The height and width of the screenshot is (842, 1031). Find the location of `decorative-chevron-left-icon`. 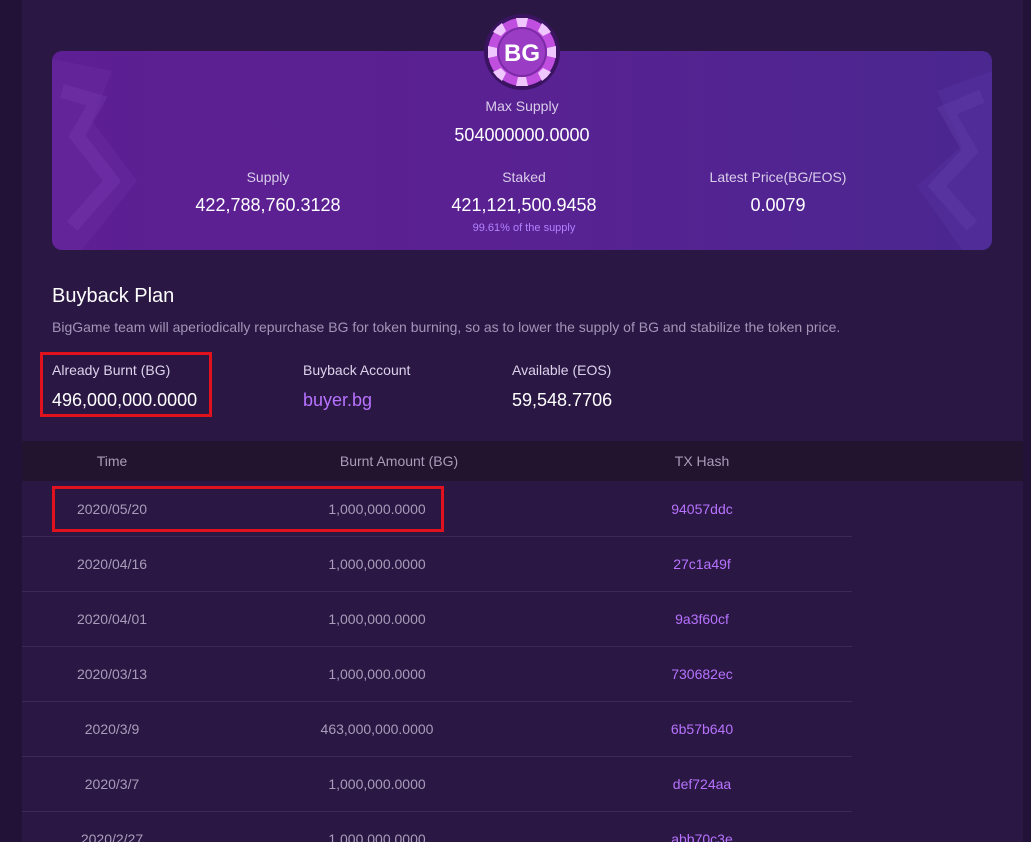

decorative-chevron-left-icon is located at coordinates (94, 154).